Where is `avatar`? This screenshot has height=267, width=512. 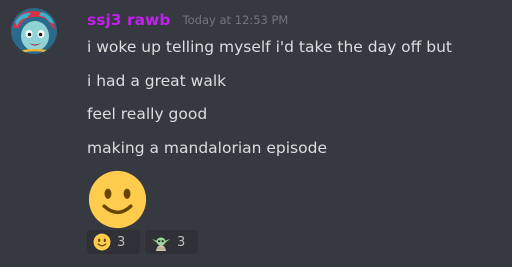
avatar is located at coordinates (34, 31).